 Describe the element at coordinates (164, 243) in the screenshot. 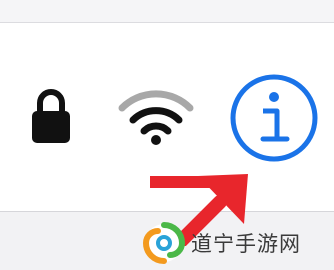

I see `swirl-logo` at that location.